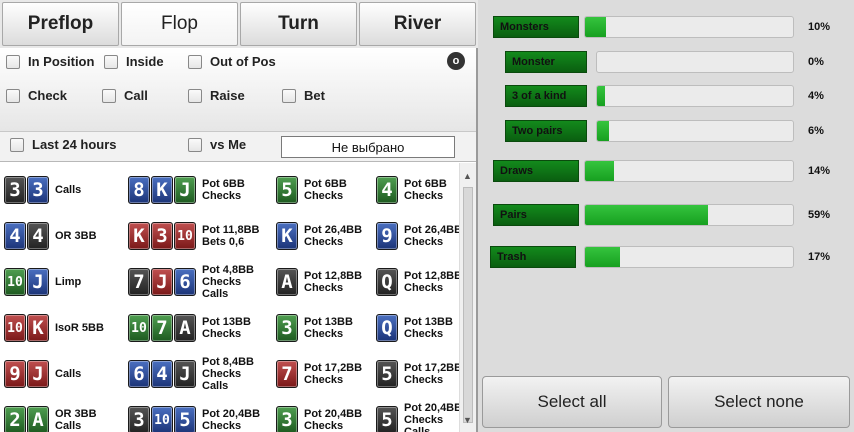 The height and width of the screenshot is (432, 854). Describe the element at coordinates (387, 236) in the screenshot. I see `card-group: 9` at that location.